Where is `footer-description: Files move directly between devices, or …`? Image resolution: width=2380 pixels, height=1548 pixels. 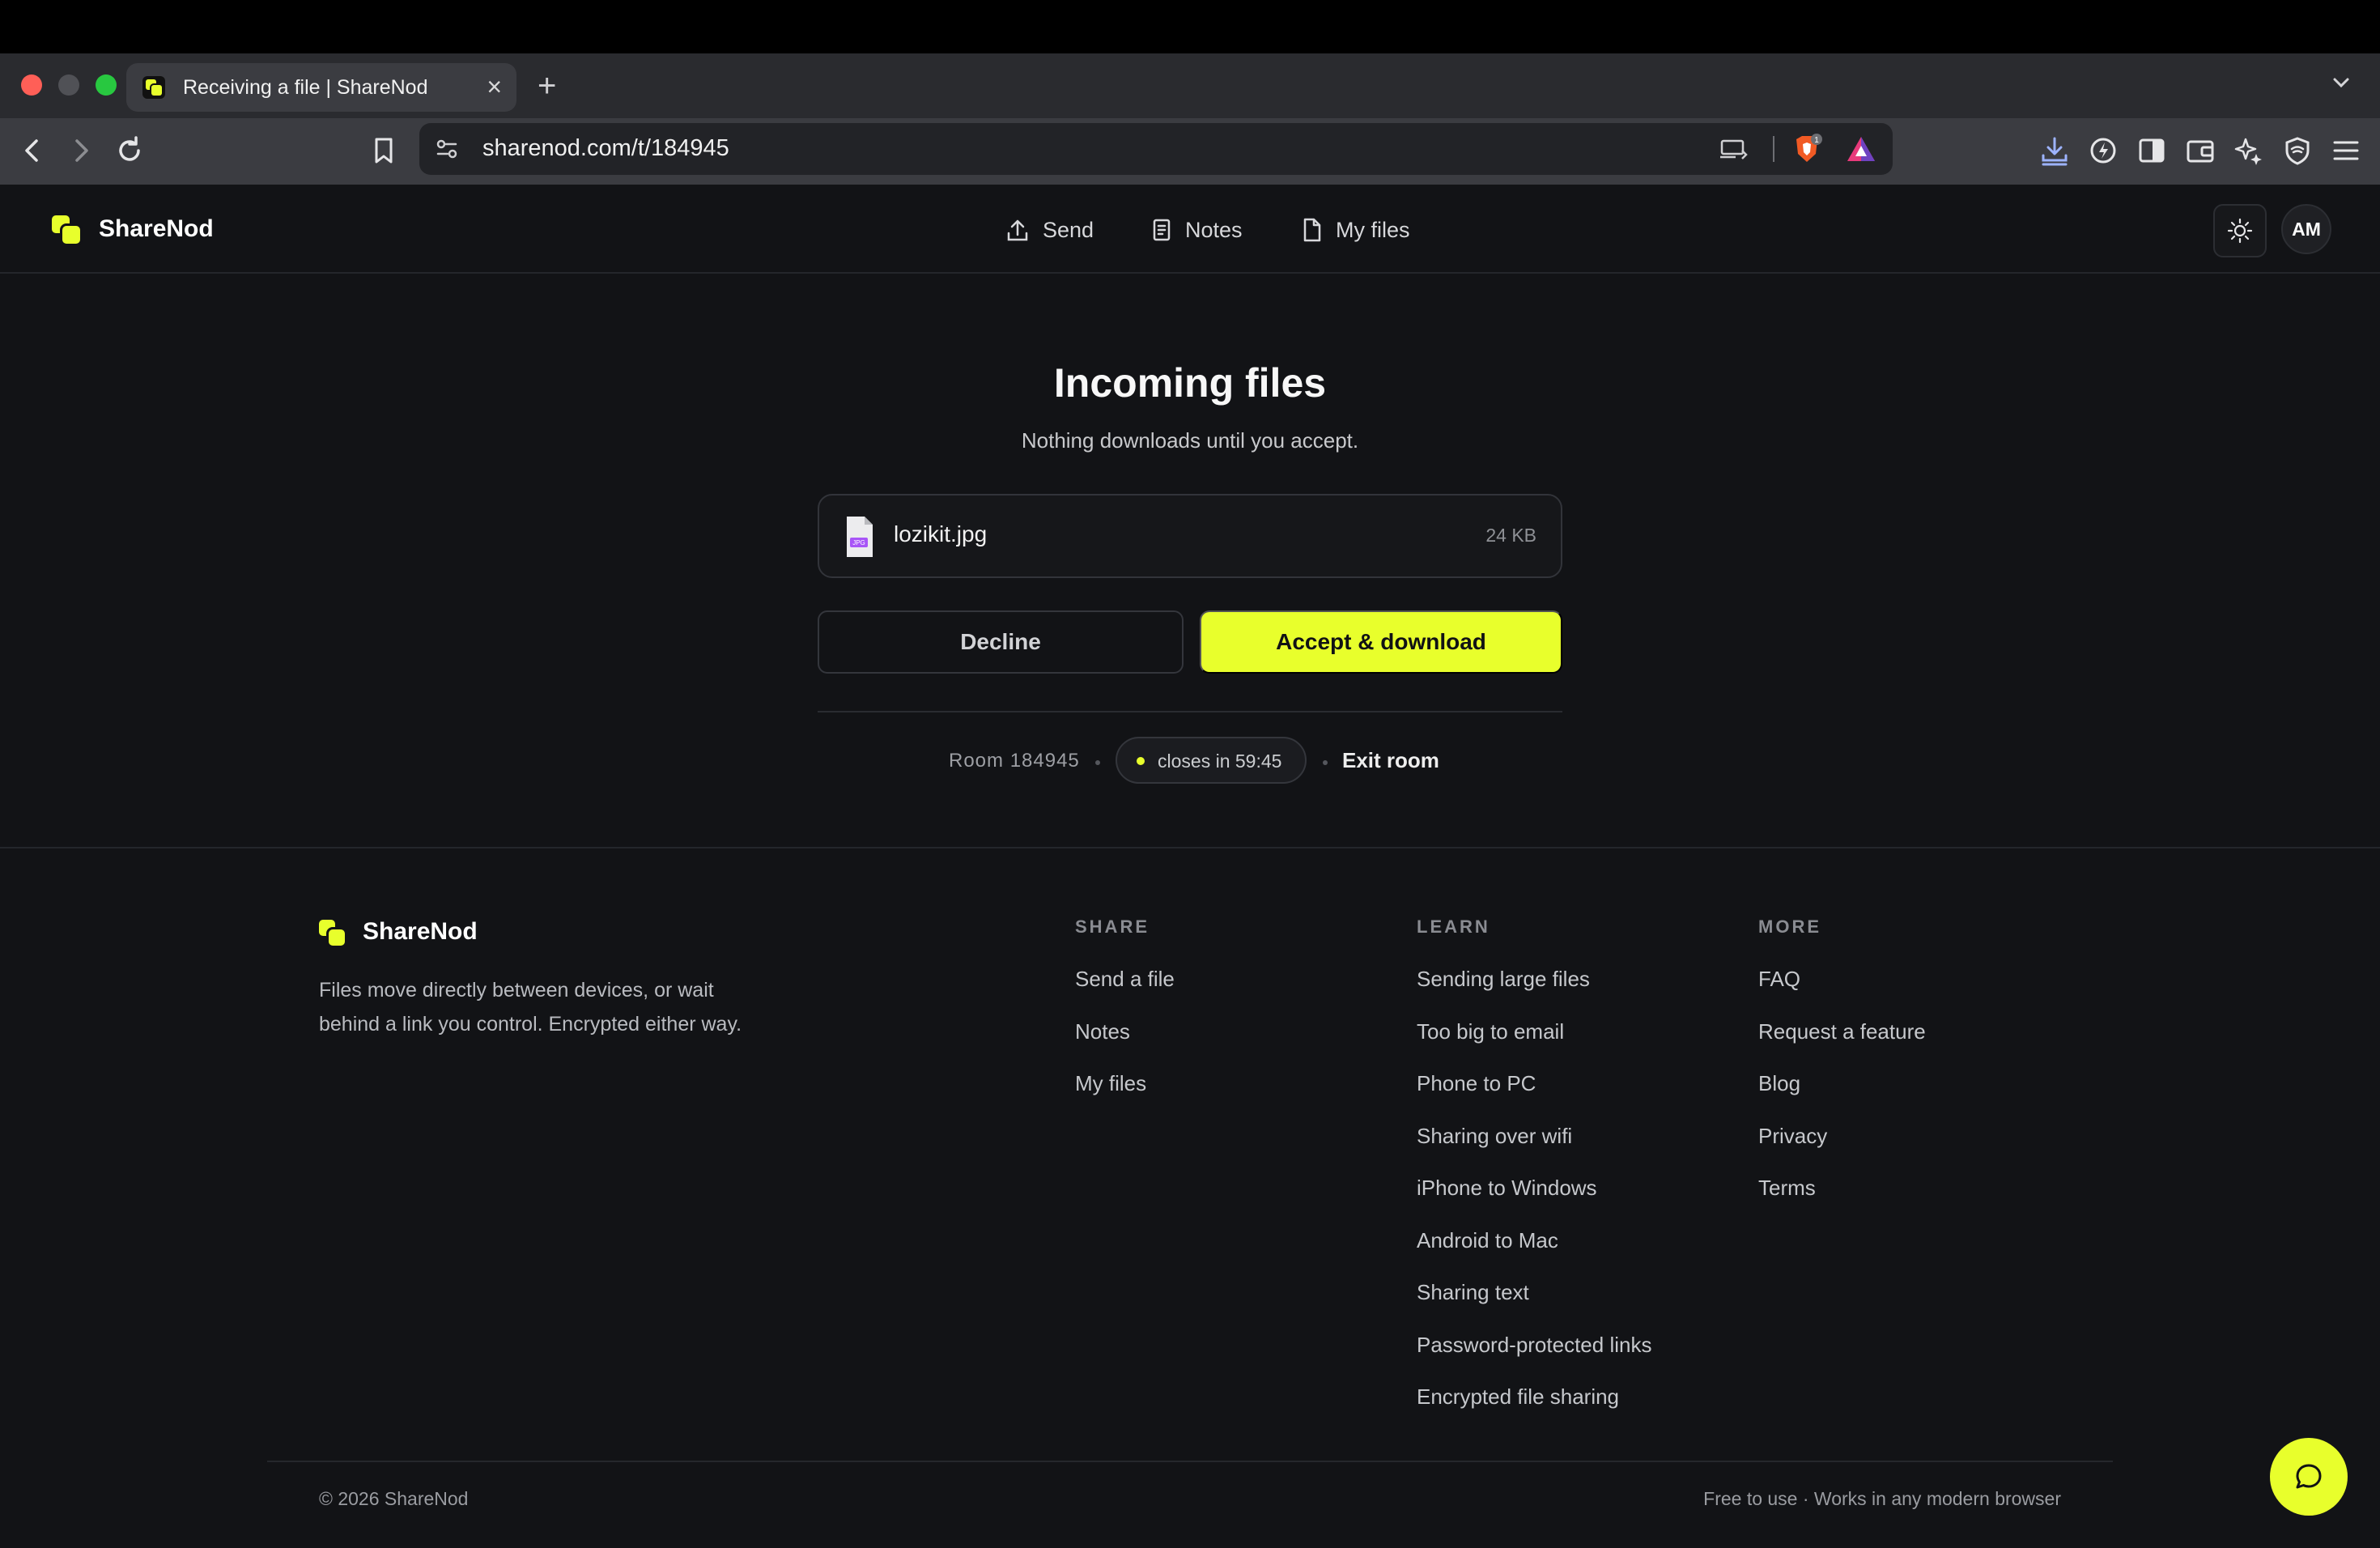
footer-description: Files move directly between devices, or … is located at coordinates (530, 1008).